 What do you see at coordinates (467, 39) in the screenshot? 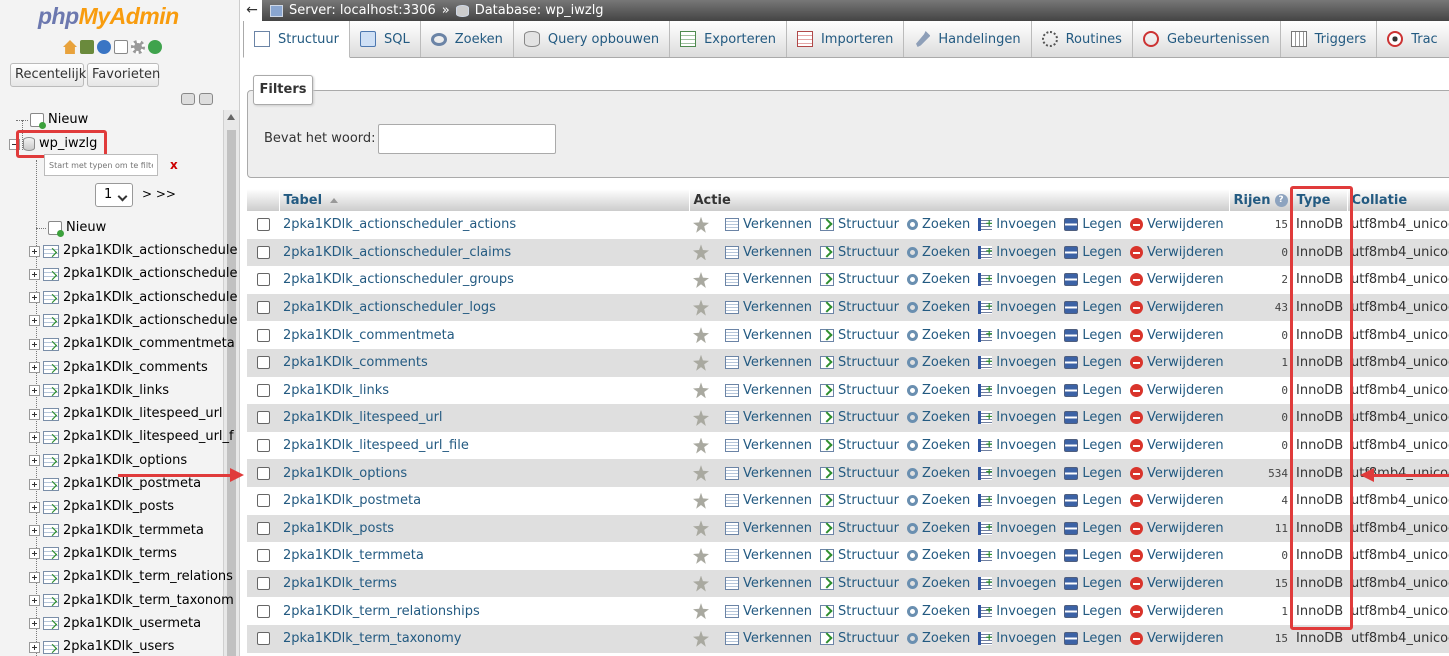
I see `tab-search: Zoeken` at bounding box center [467, 39].